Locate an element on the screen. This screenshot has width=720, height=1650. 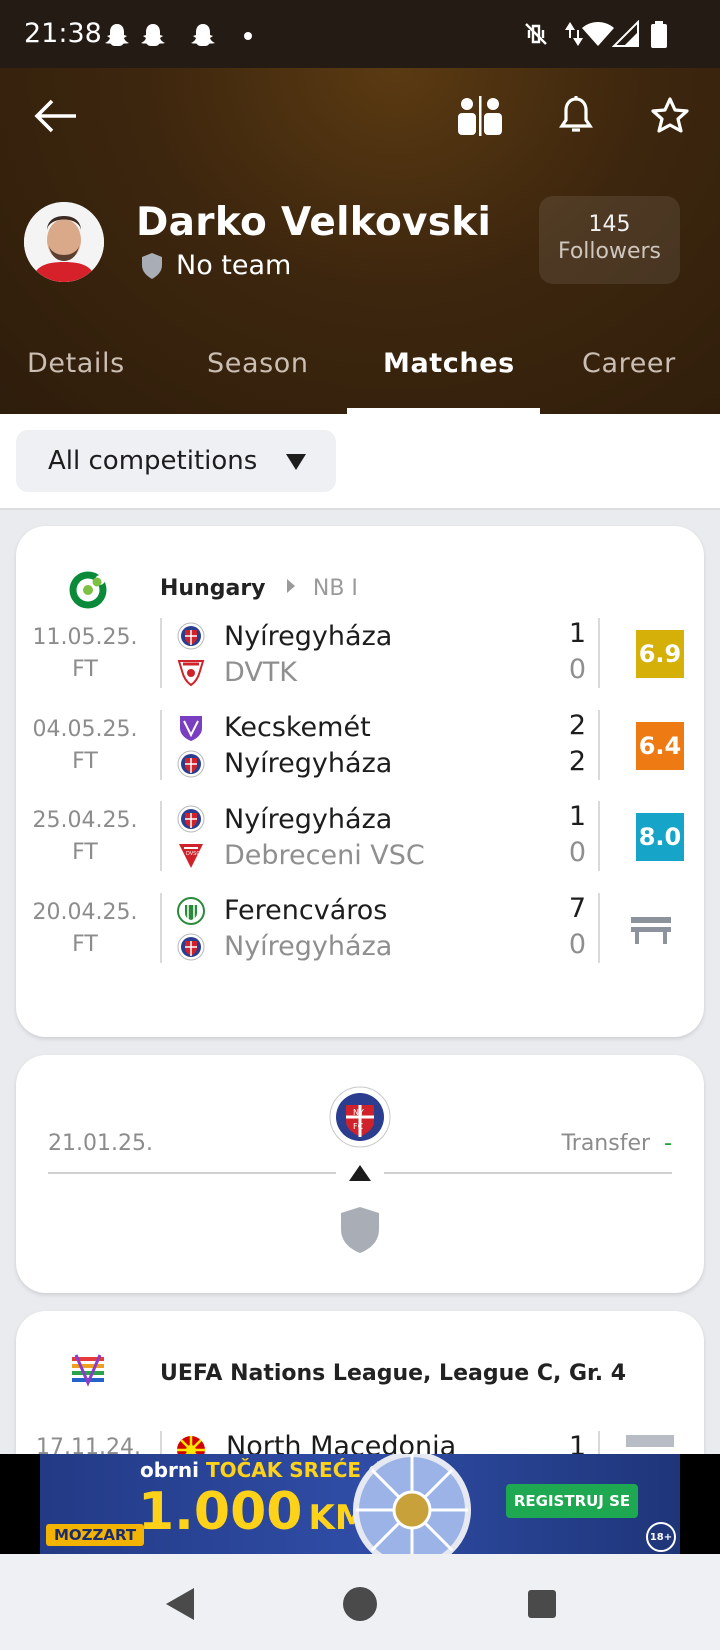
home-team: Ferencváros is located at coordinates (281, 911).